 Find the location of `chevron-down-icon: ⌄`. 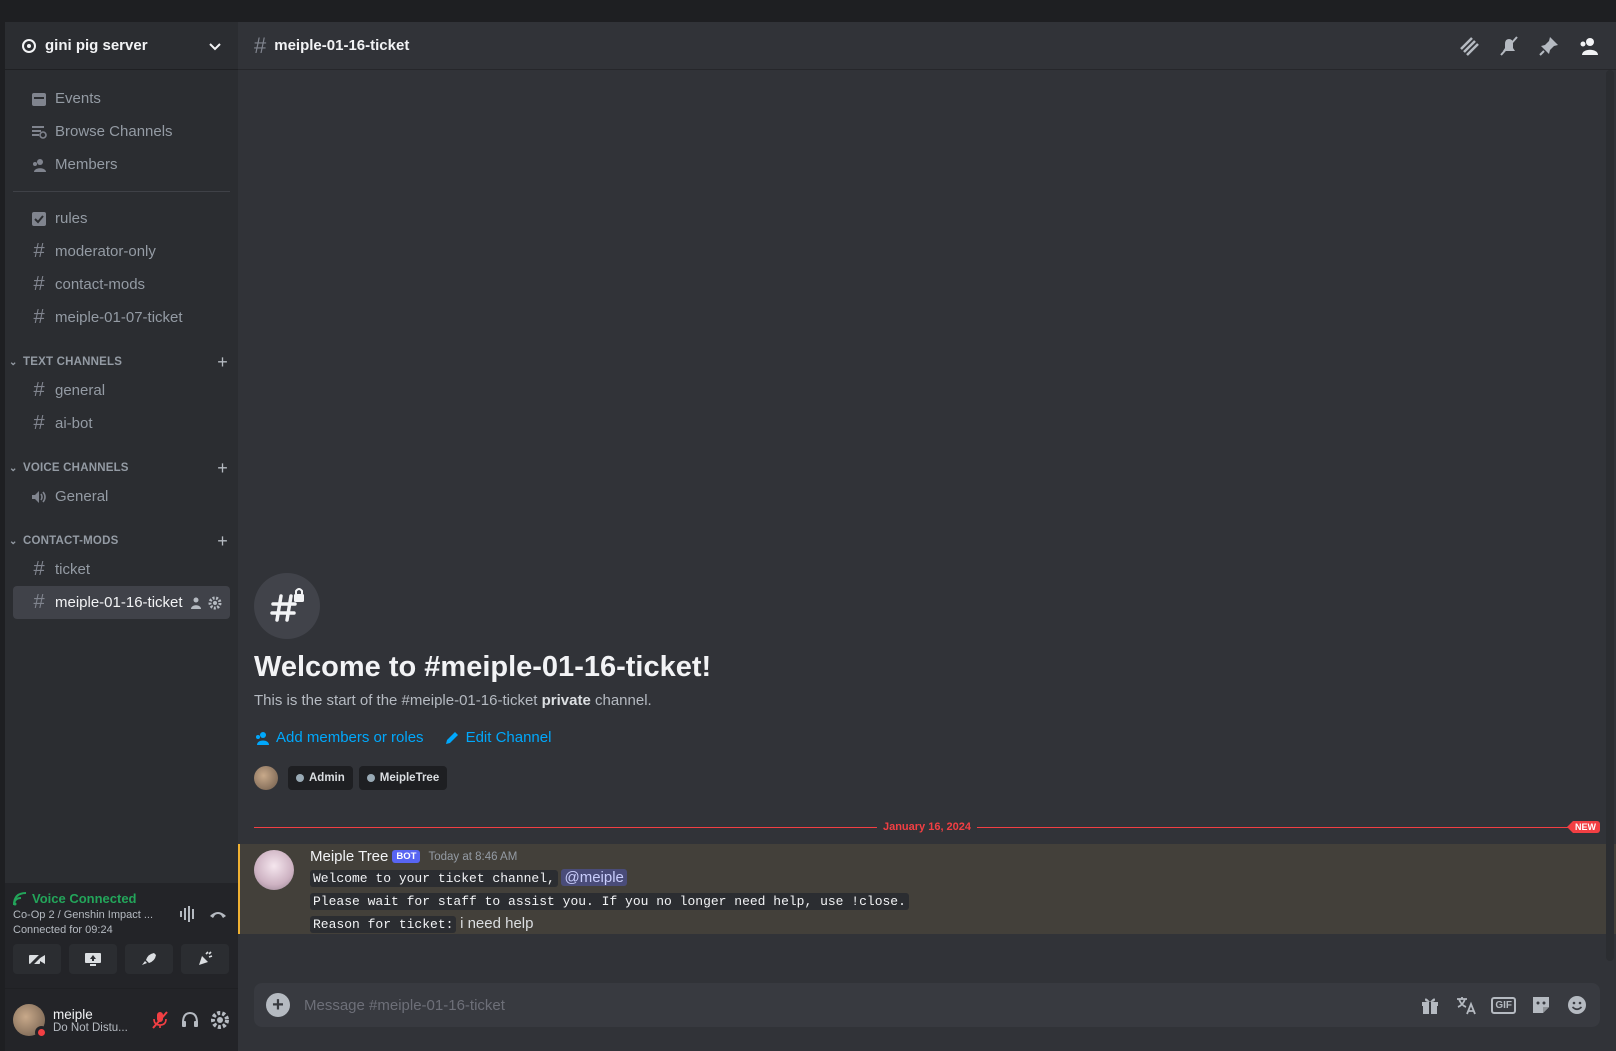

chevron-down-icon: ⌄ is located at coordinates (13, 362).